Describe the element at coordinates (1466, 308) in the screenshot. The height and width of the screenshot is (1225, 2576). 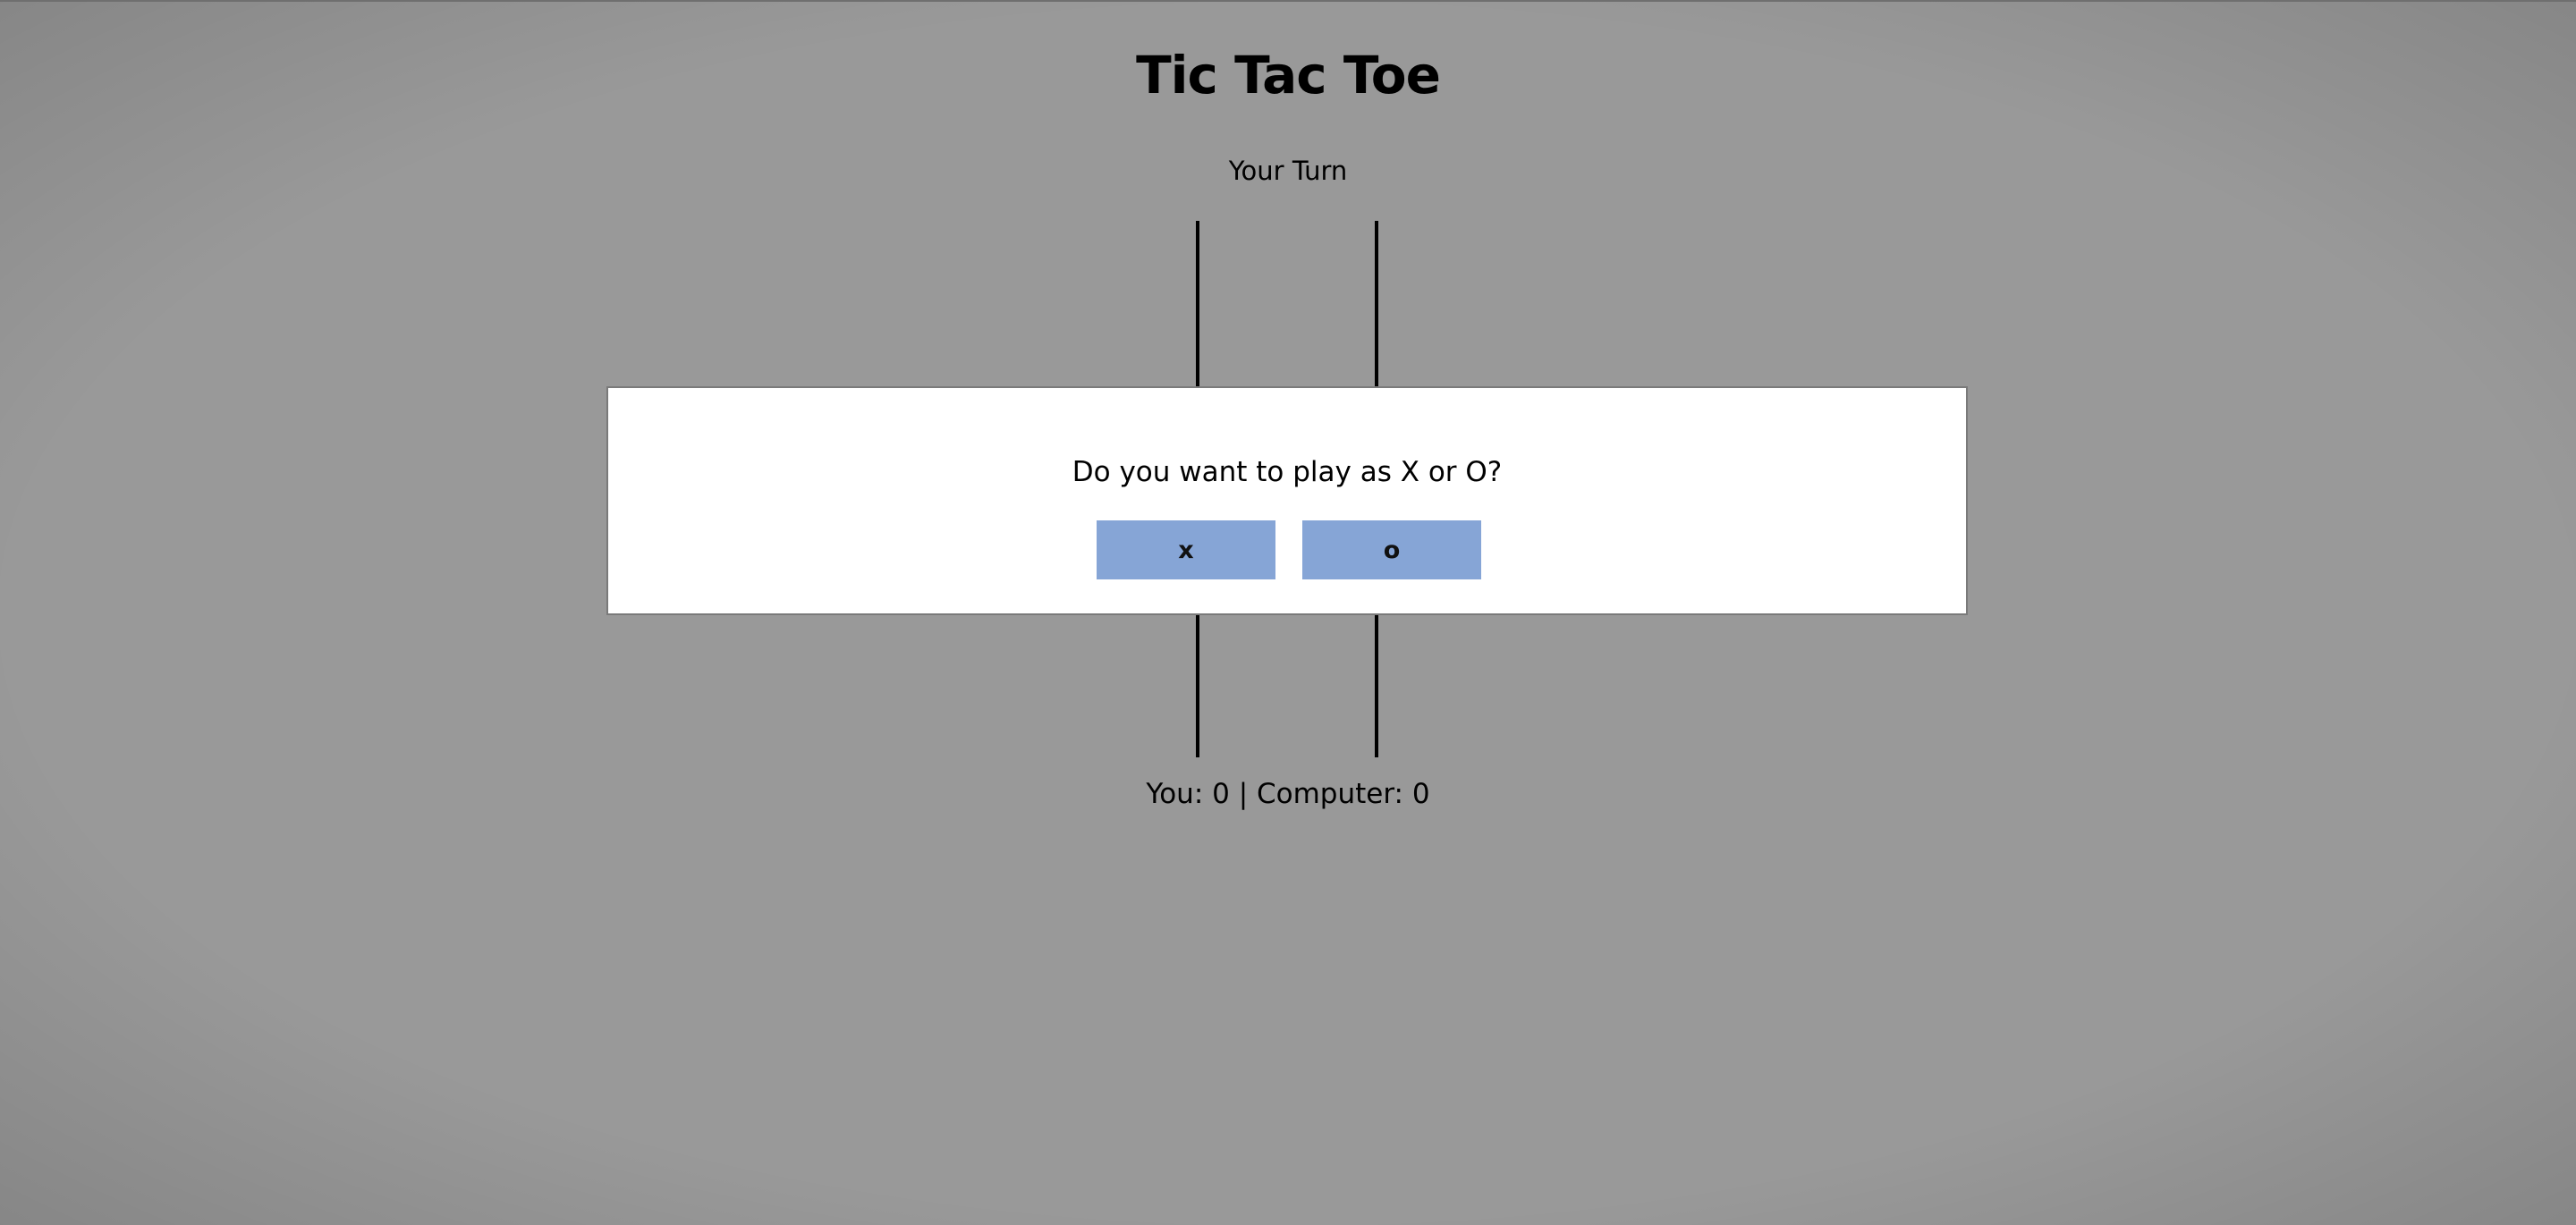
I see `board-cell-top-right` at that location.